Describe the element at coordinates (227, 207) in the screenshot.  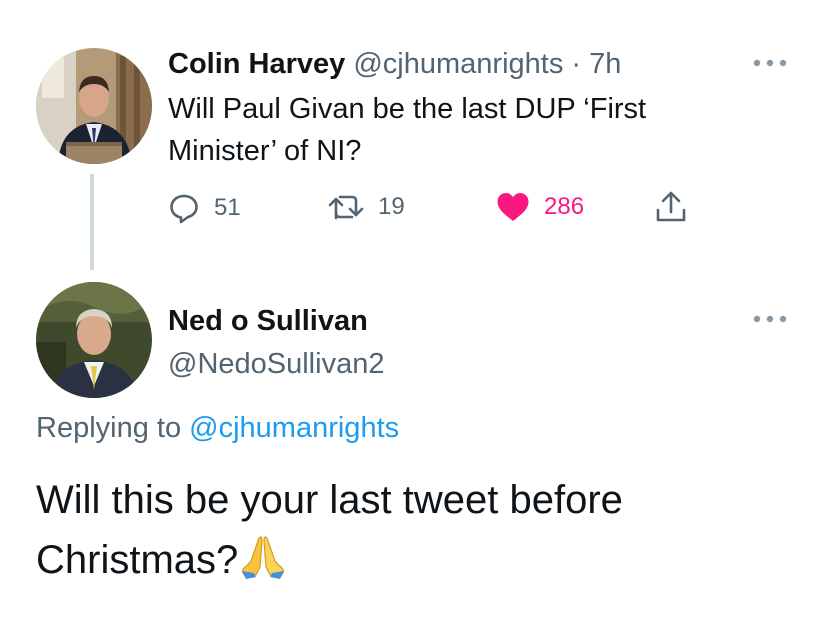
I see `reply-count: 51` at that location.